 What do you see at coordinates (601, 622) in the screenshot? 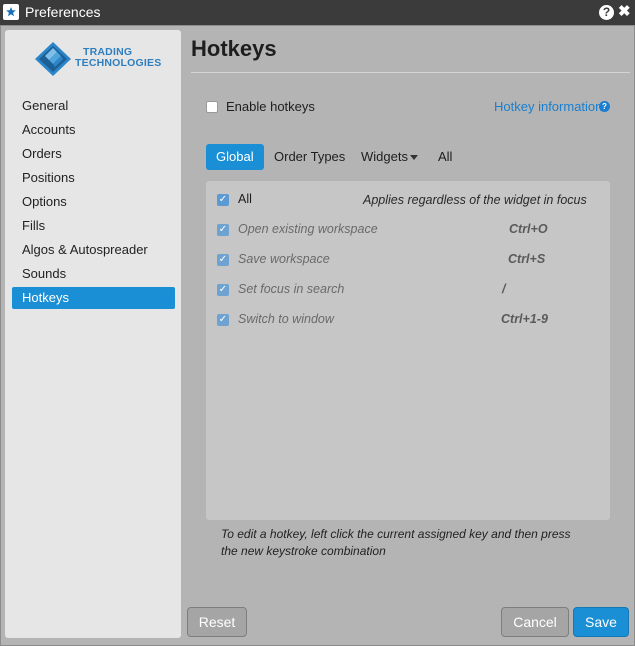
I see `save-button: Save` at bounding box center [601, 622].